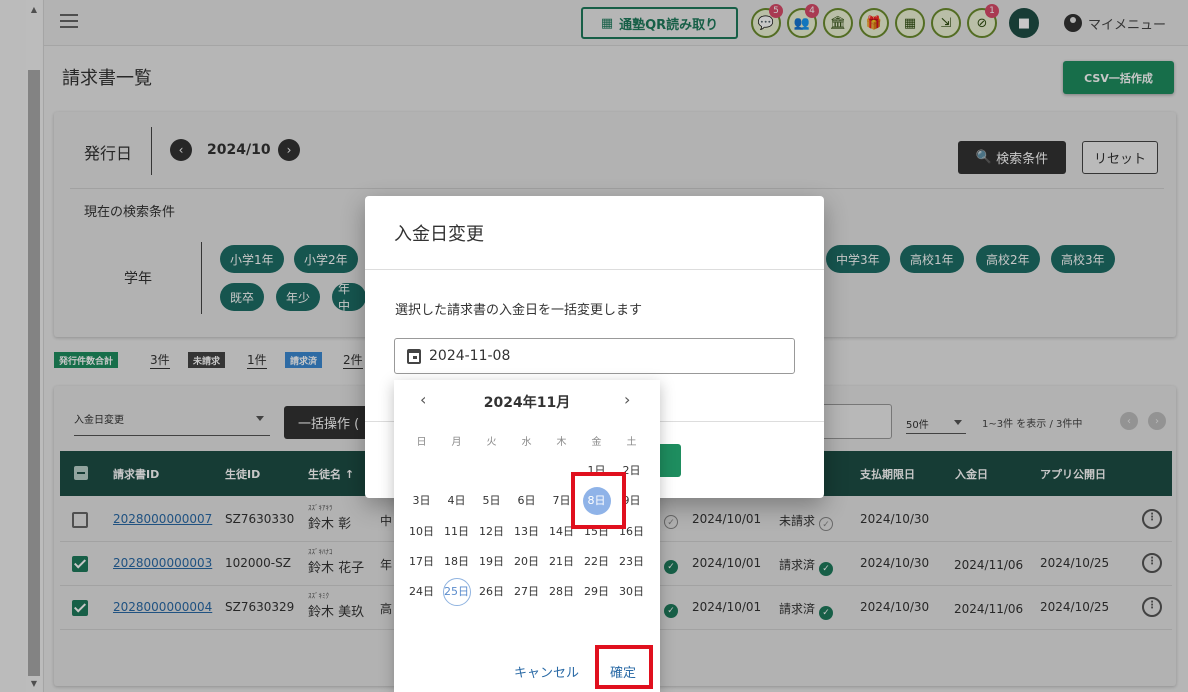 The width and height of the screenshot is (1188, 692). I want to click on calendar-day: 21日, so click(561, 562).